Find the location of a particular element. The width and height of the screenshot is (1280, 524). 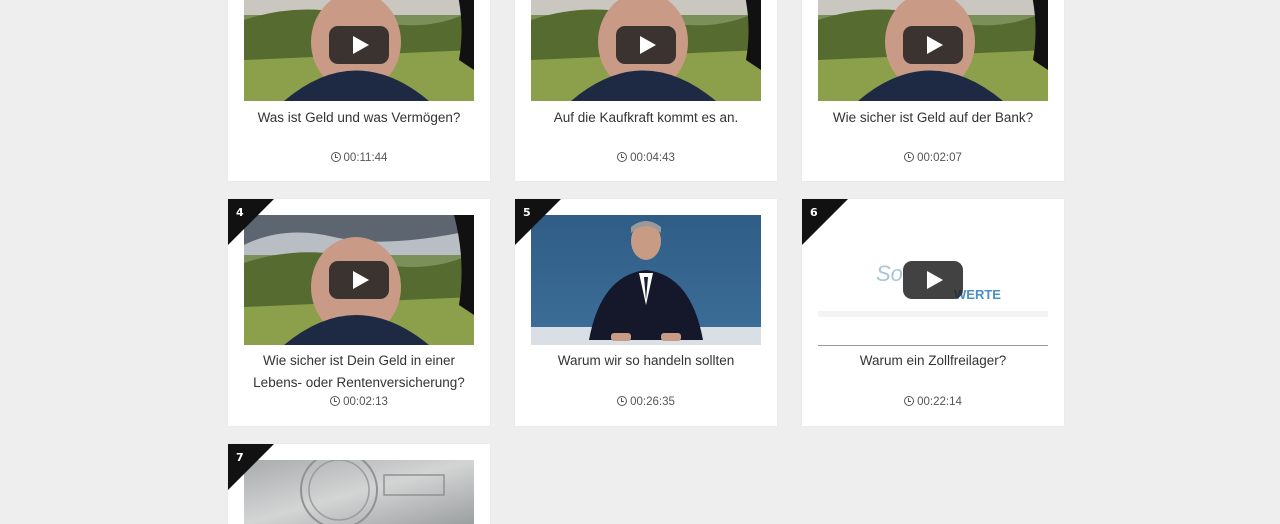

video-card-5: 5 Warum wir so handeln sollten 00:26:35 is located at coordinates (646, 312).